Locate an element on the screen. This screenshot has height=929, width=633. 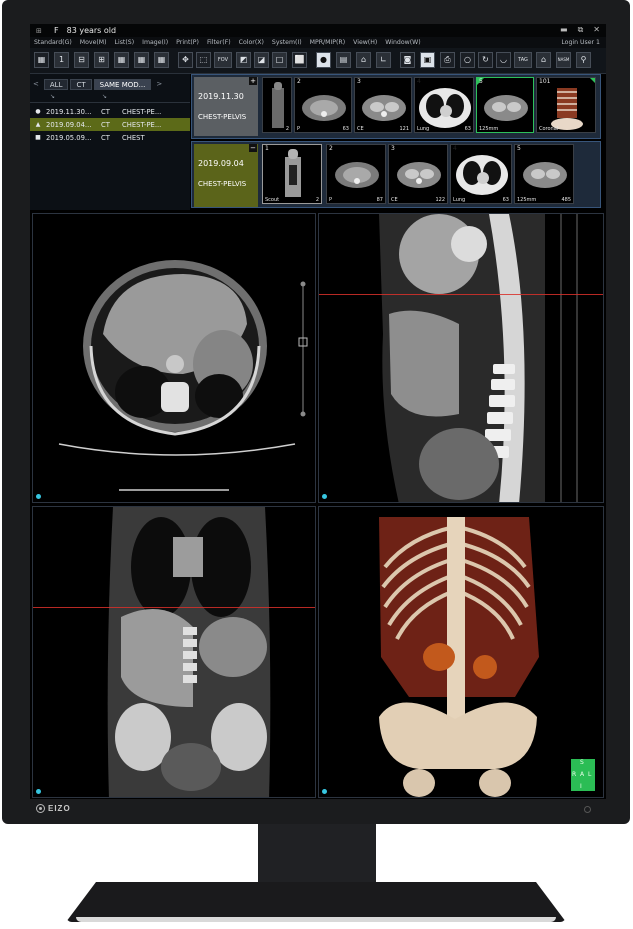
menu-list: List(S) is located at coordinates (125, 42).